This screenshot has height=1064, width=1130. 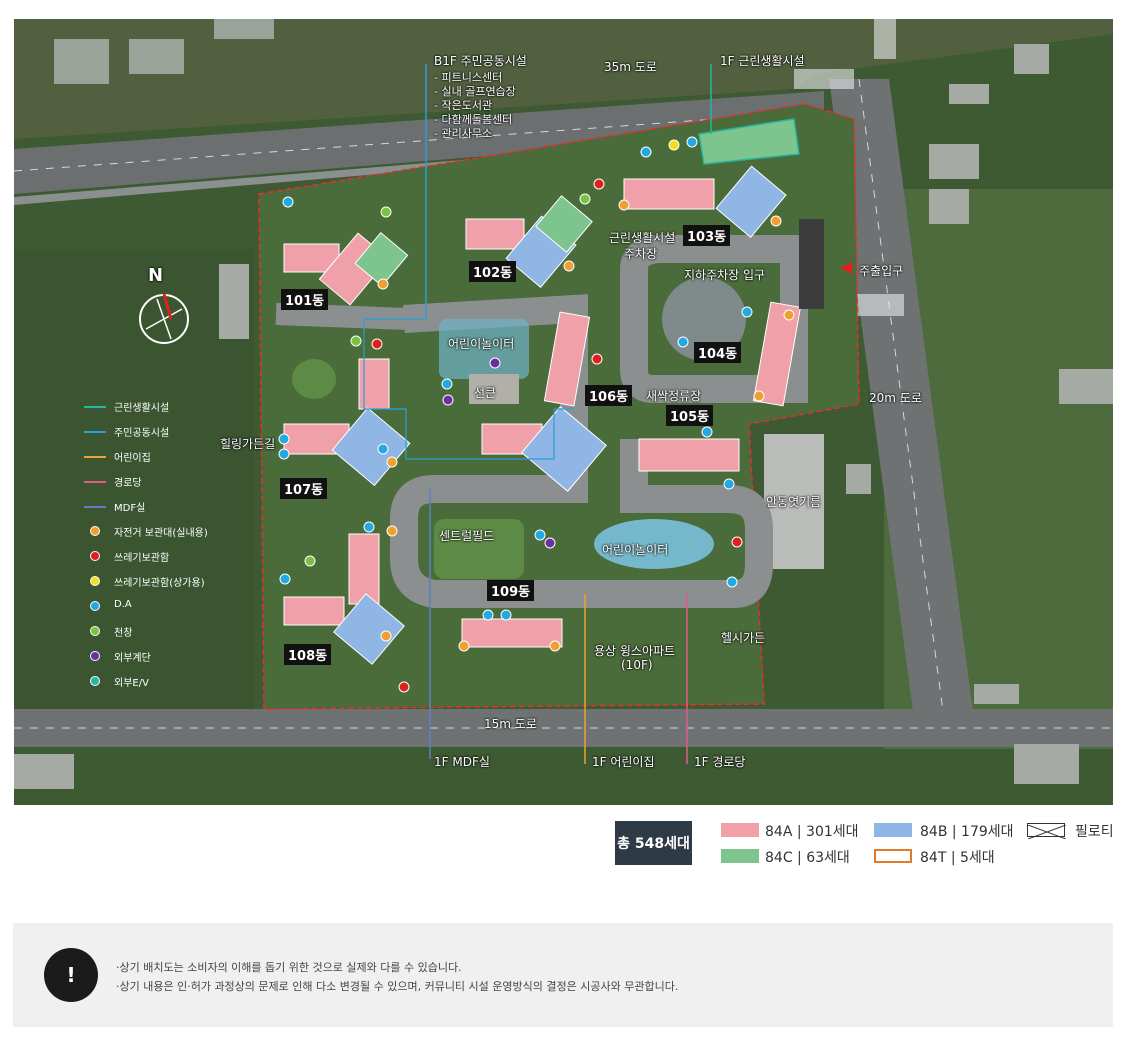 What do you see at coordinates (510, 724) in the screenshot?
I see `road-label-bottom: 15m 도로` at bounding box center [510, 724].